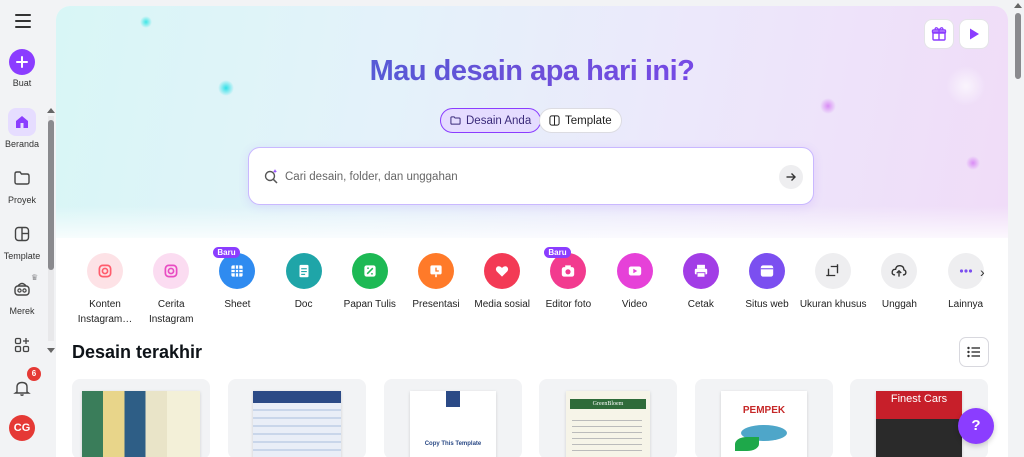  Describe the element at coordinates (965, 271) in the screenshot. I see `more-icon` at that location.